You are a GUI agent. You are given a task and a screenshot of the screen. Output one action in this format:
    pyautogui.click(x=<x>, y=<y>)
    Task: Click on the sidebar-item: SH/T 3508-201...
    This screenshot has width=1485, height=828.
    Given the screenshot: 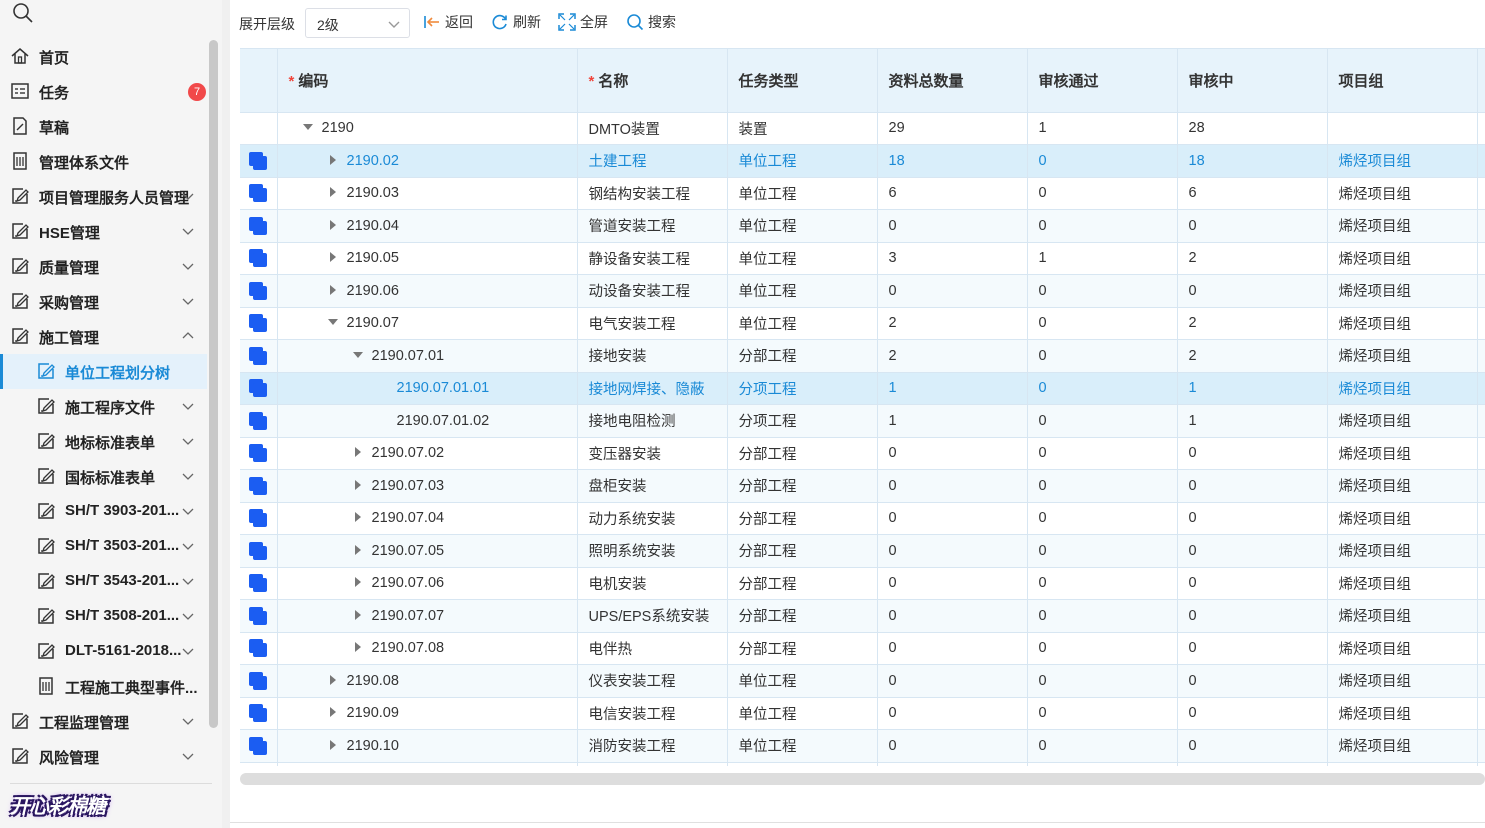 What is the action you would take?
    pyautogui.click(x=103, y=616)
    